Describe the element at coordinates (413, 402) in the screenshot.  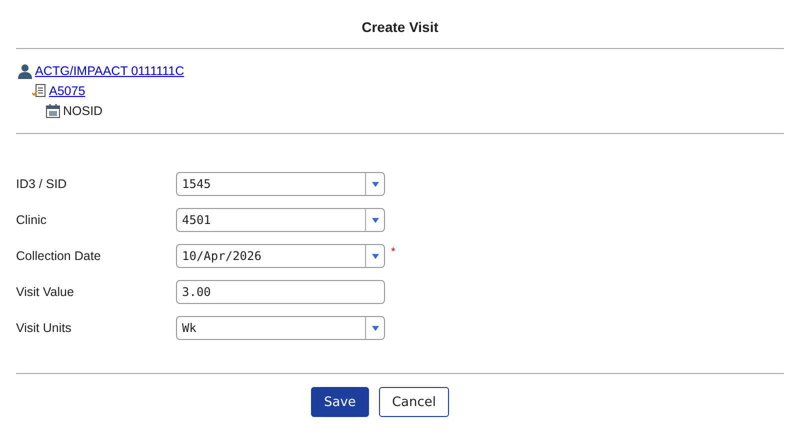
I see `cancel-button: Cancel` at that location.